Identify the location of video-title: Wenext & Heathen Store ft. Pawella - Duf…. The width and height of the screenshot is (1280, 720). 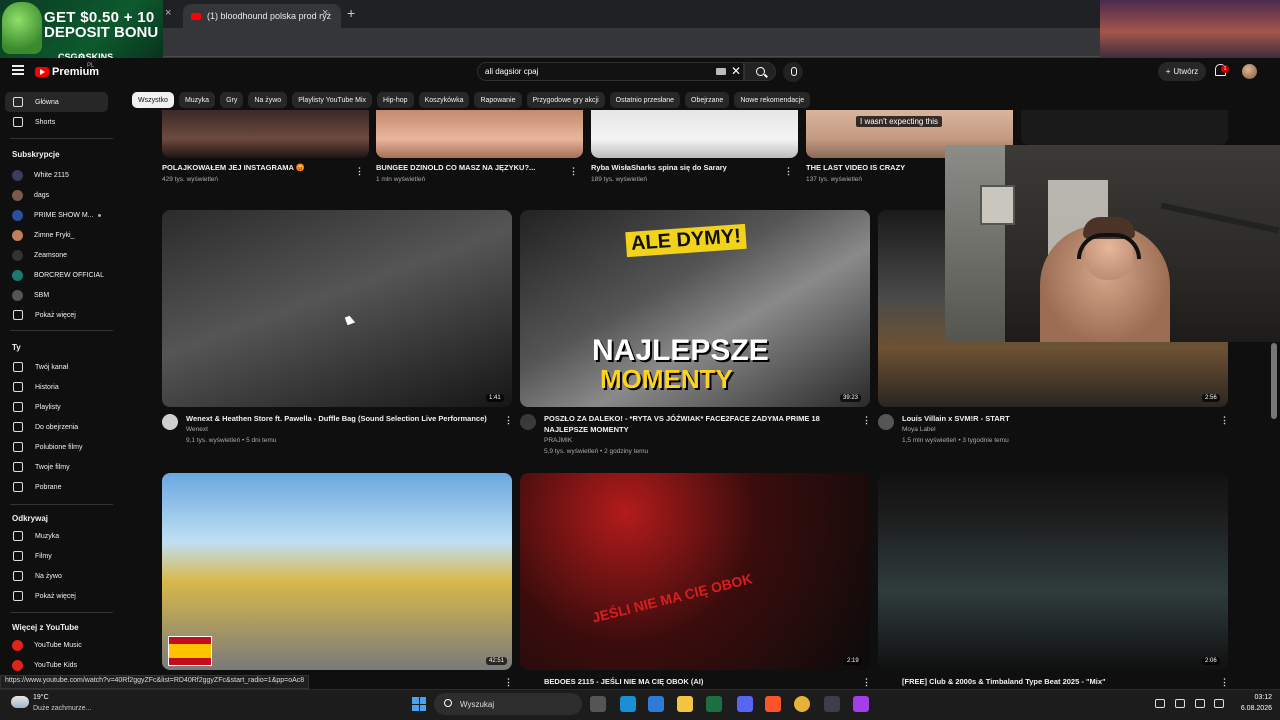
(338, 418).